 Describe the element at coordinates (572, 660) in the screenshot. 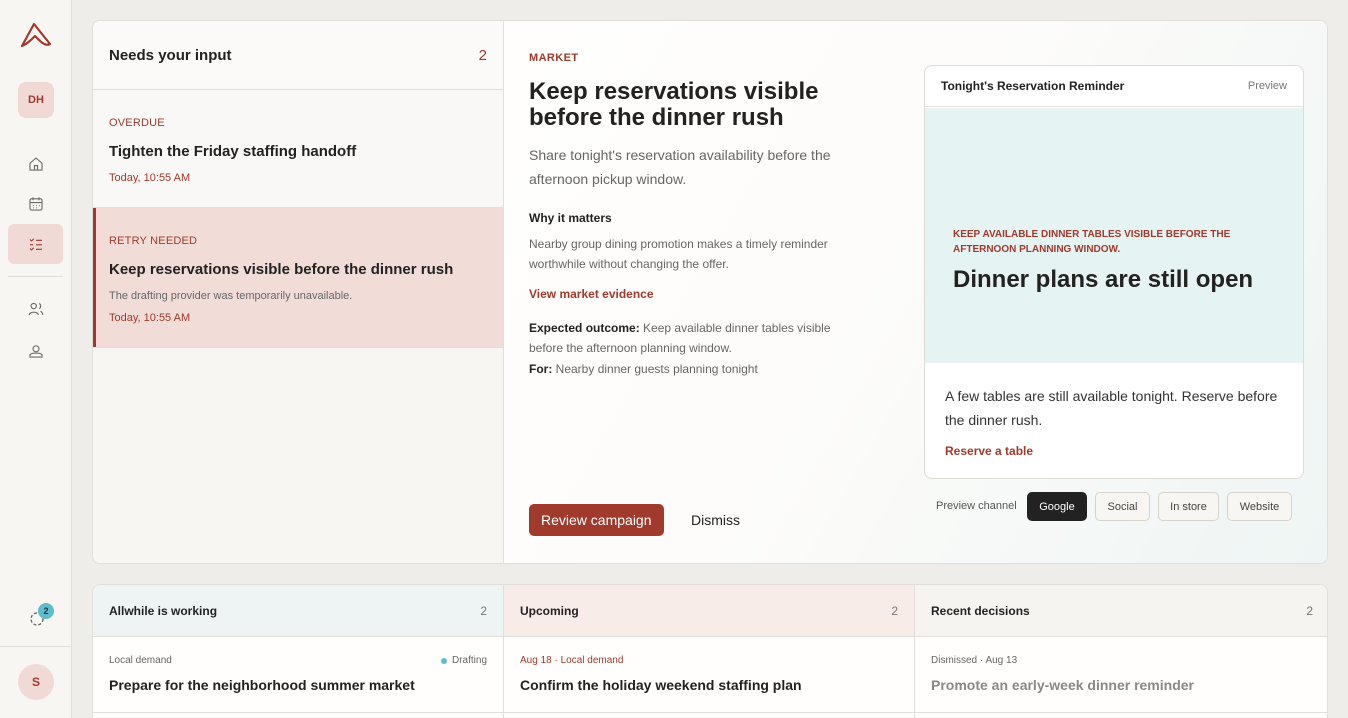

I see `item-meta: Aug 18 · Local demand` at that location.